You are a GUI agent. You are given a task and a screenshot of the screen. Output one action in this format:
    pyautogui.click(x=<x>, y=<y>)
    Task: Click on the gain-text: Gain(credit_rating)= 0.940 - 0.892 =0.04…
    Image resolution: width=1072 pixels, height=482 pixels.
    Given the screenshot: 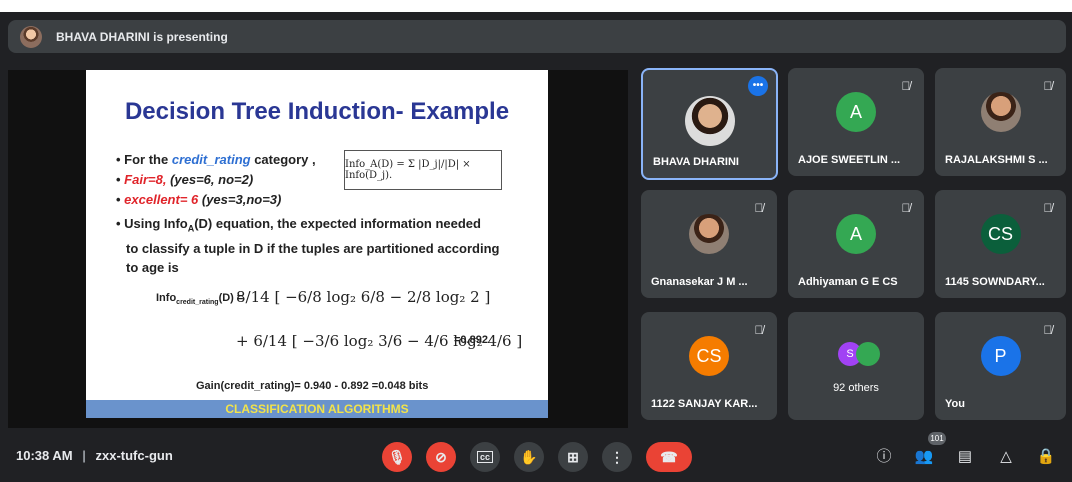 What is the action you would take?
    pyautogui.click(x=312, y=386)
    